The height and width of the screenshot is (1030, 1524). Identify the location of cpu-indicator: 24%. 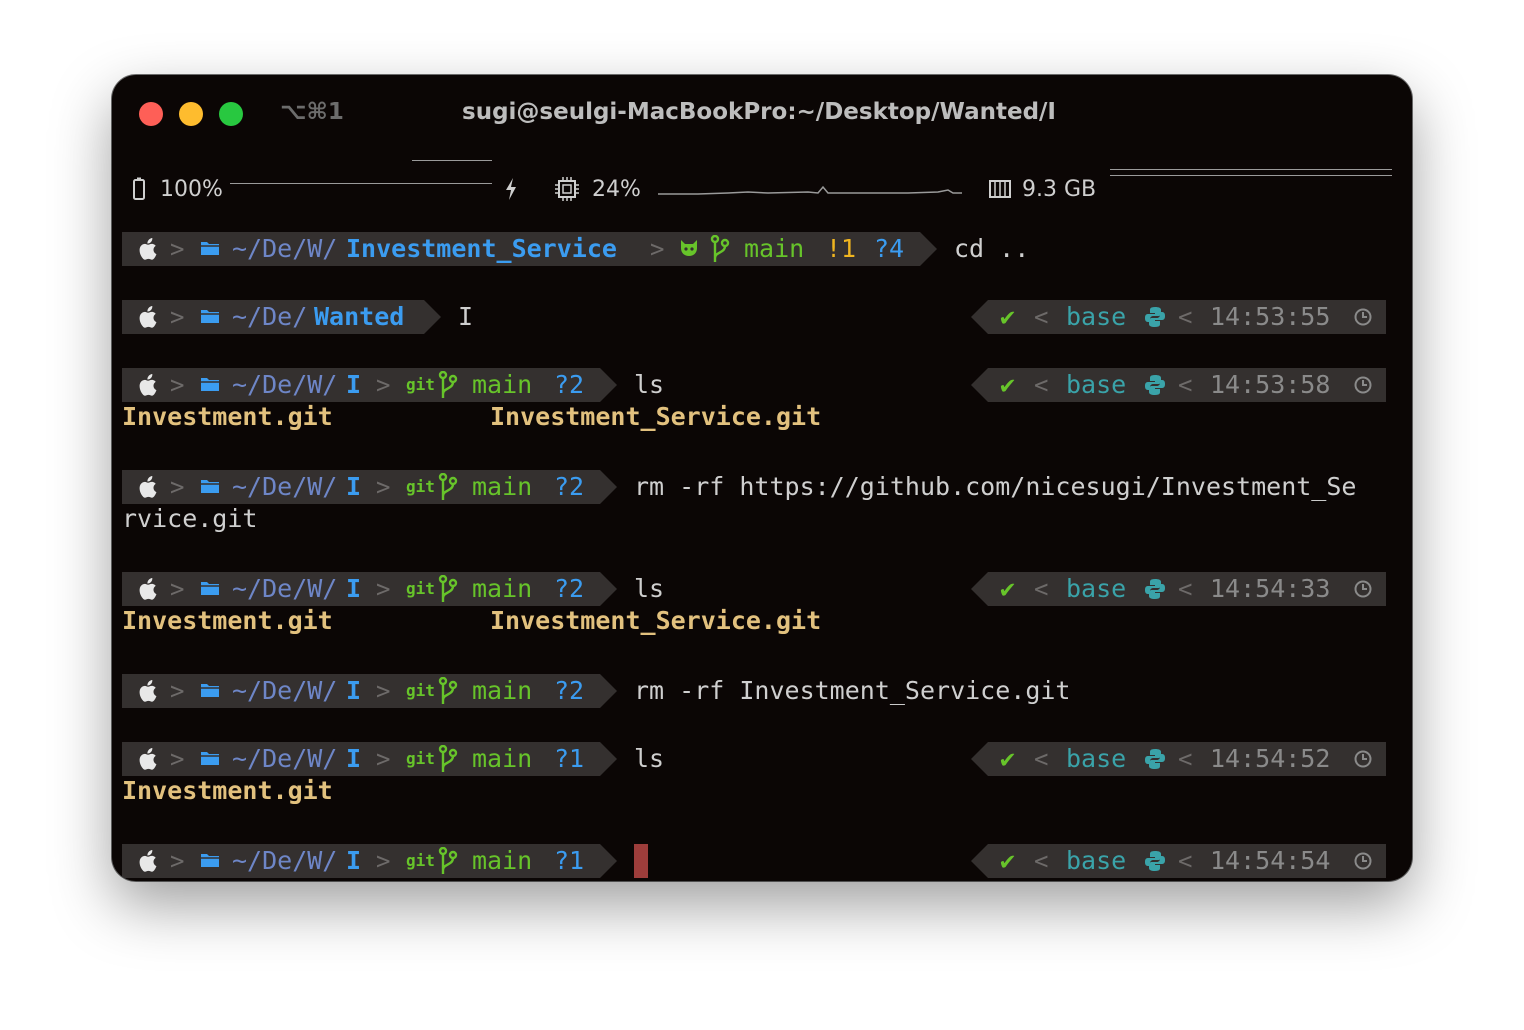
(597, 189).